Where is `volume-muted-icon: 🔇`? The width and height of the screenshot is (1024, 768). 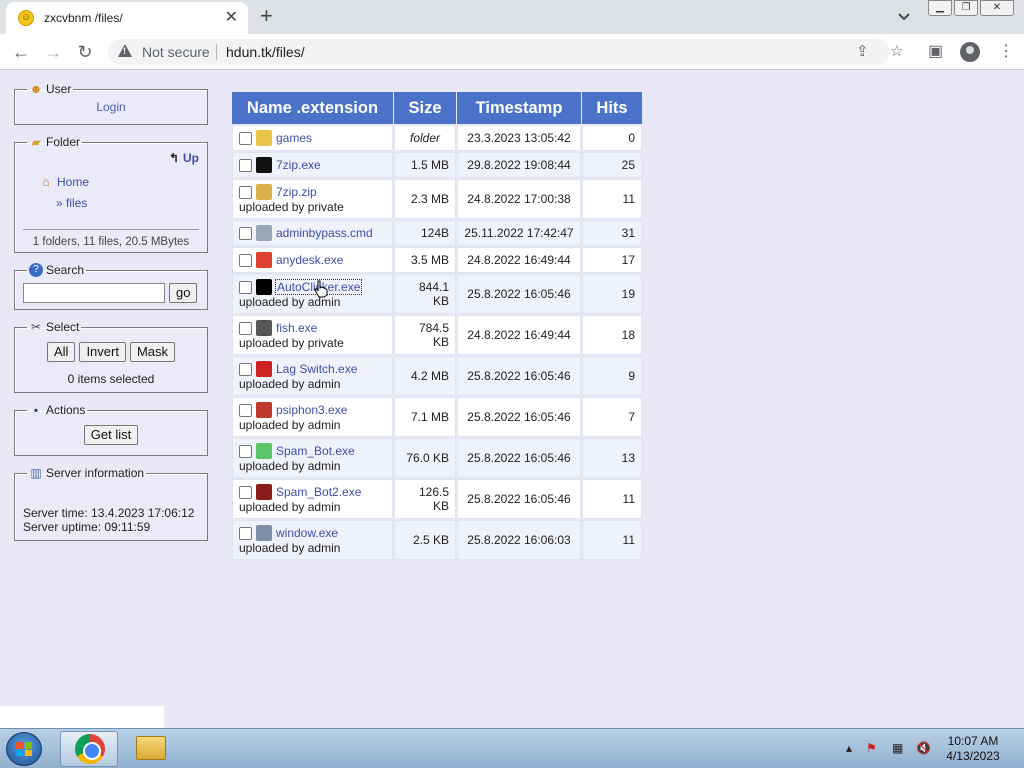 volume-muted-icon: 🔇 is located at coordinates (923, 748).